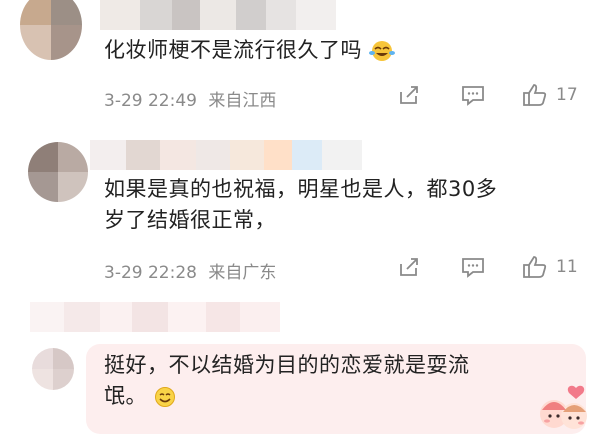 The image size is (600, 438). I want to click on comment-meta: 3-29 22:28 来自广东, so click(190, 270).